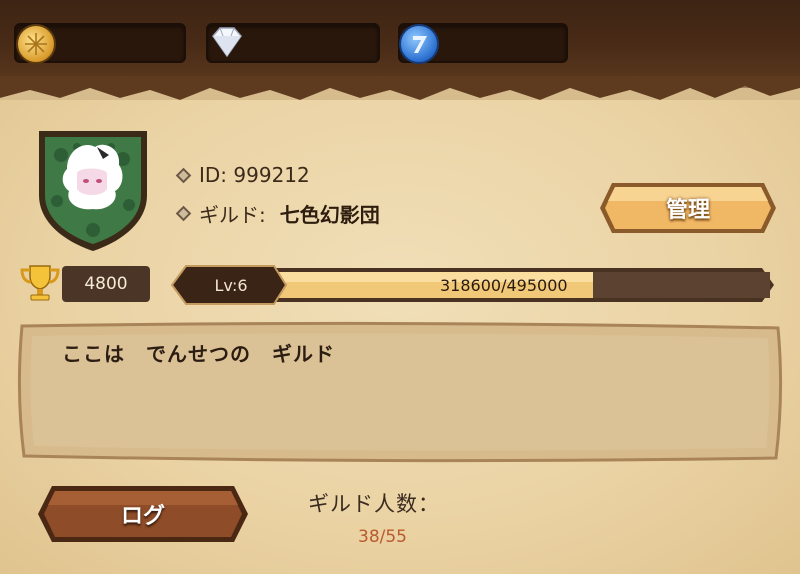 The image size is (800, 574). I want to click on guild-name-label: ギルド:, so click(232, 215).